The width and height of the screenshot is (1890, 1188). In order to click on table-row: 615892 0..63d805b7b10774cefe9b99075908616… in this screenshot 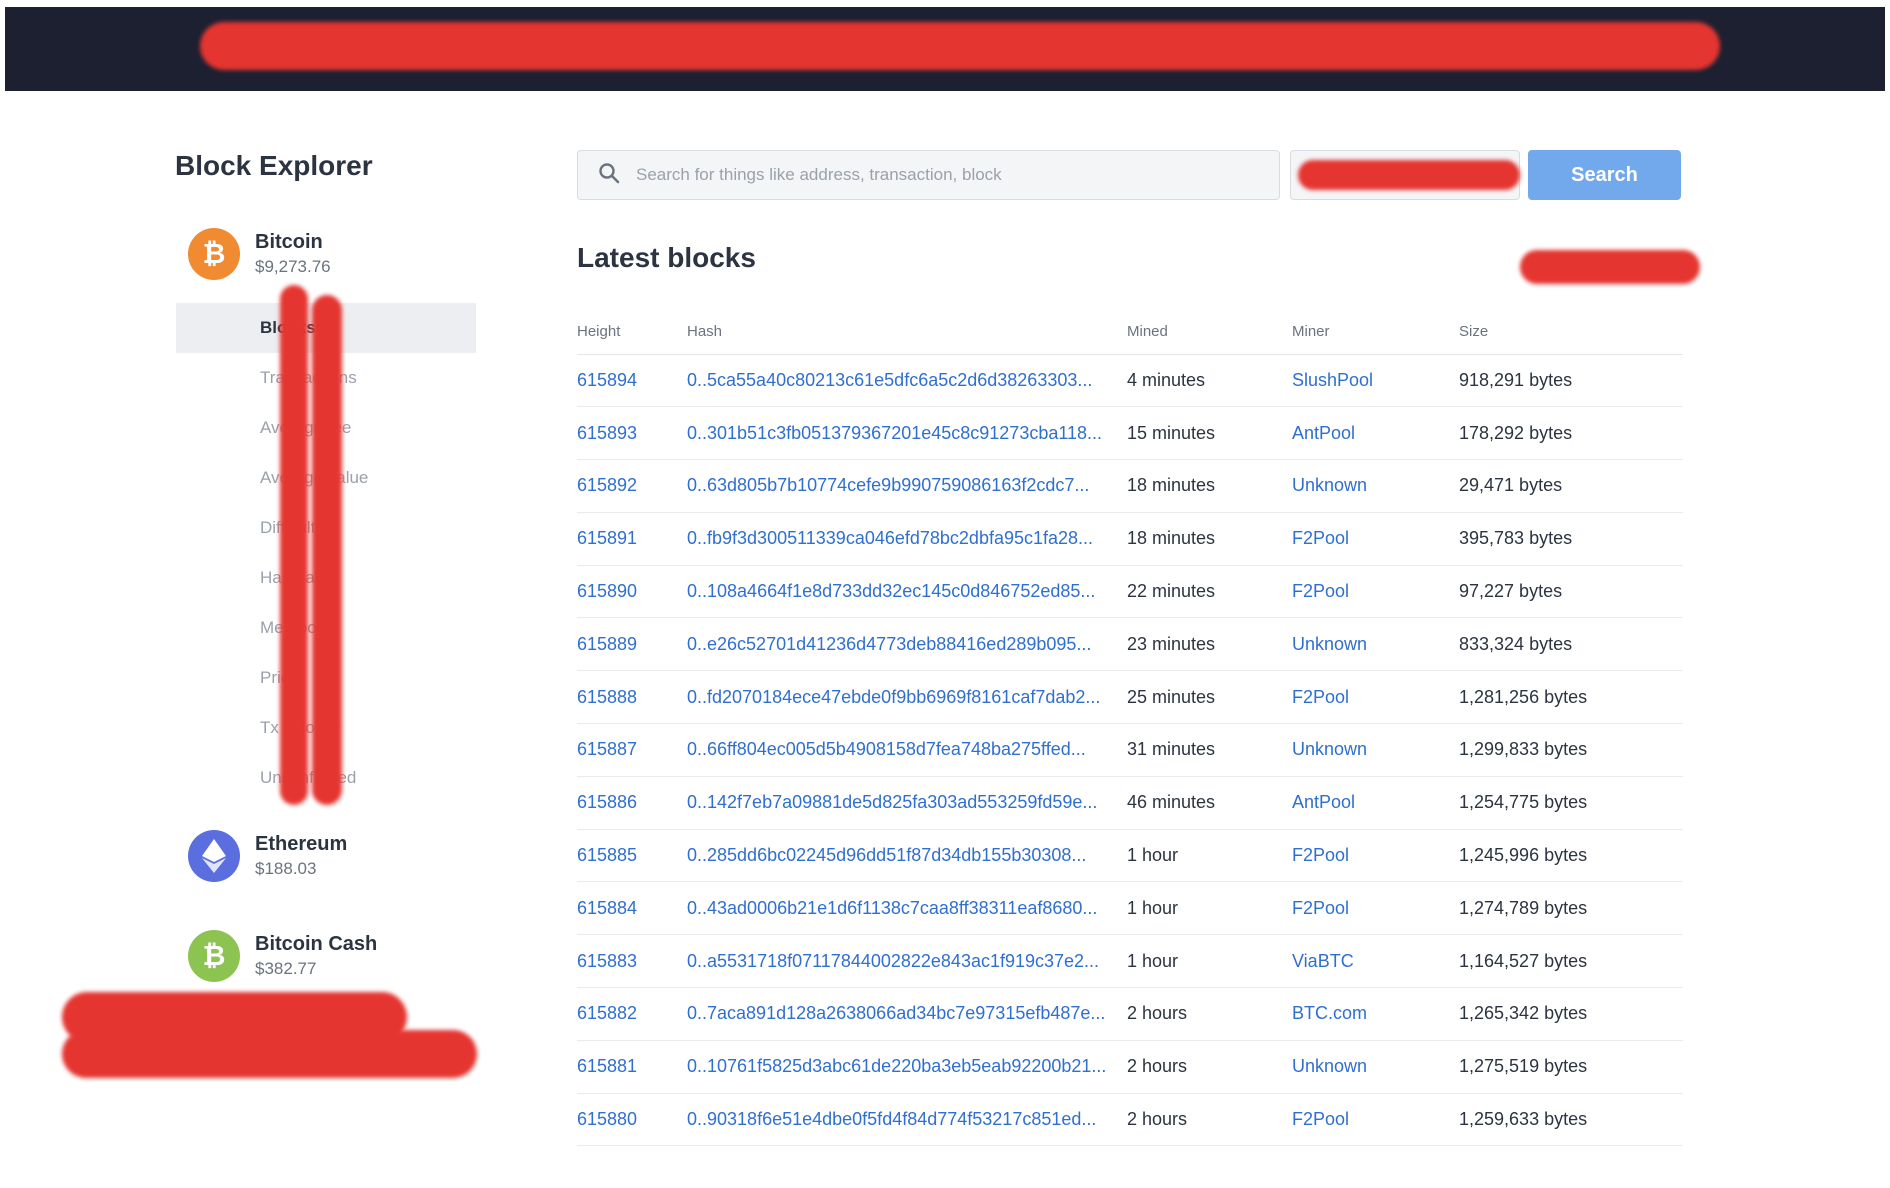, I will do `click(1130, 486)`.